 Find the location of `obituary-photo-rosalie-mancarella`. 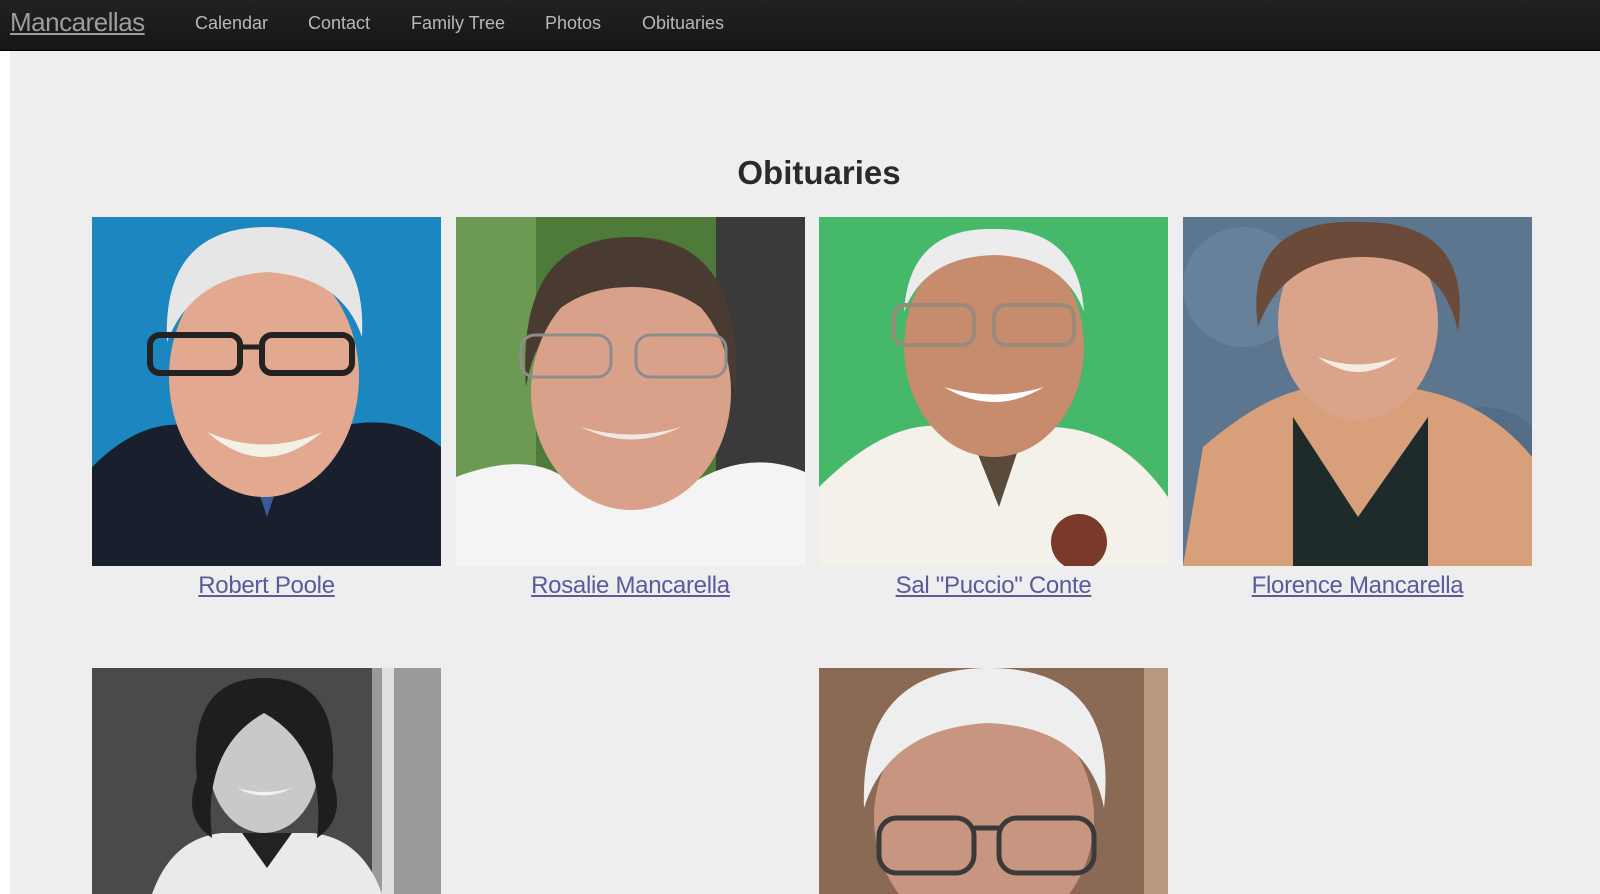

obituary-photo-rosalie-mancarella is located at coordinates (630, 391).